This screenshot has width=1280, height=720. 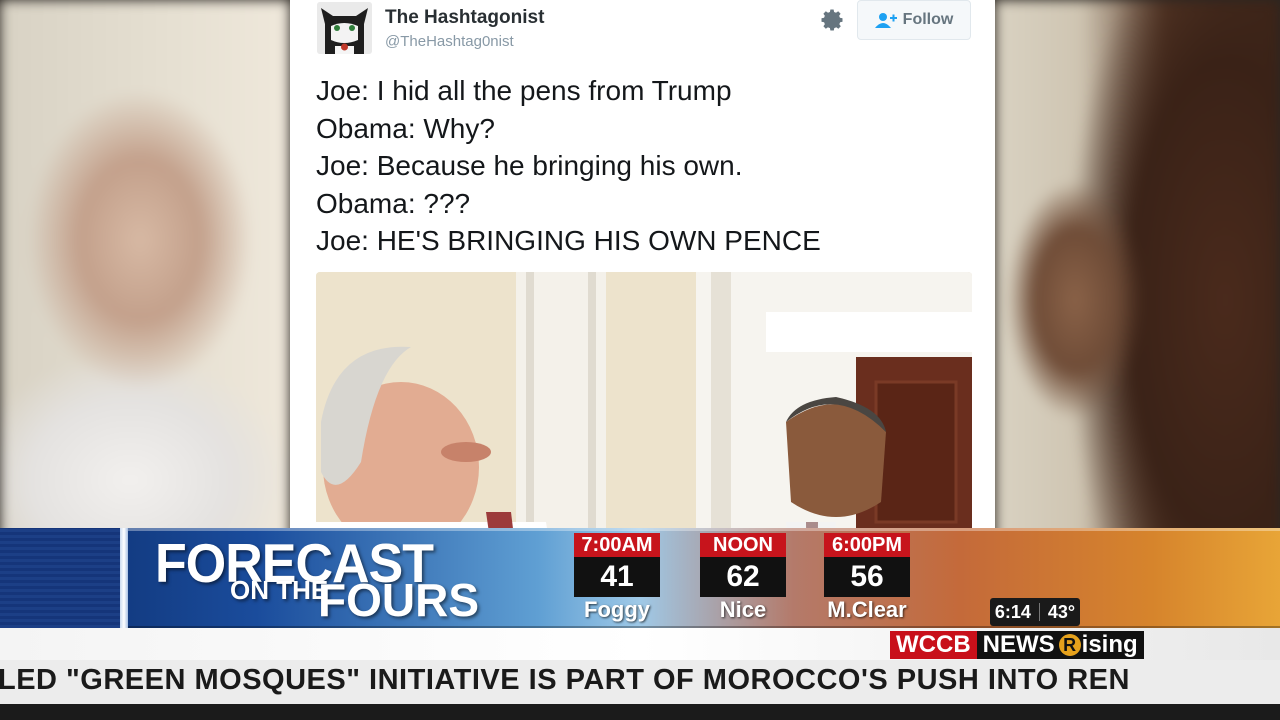 I want to click on avatar, so click(x=344, y=28).